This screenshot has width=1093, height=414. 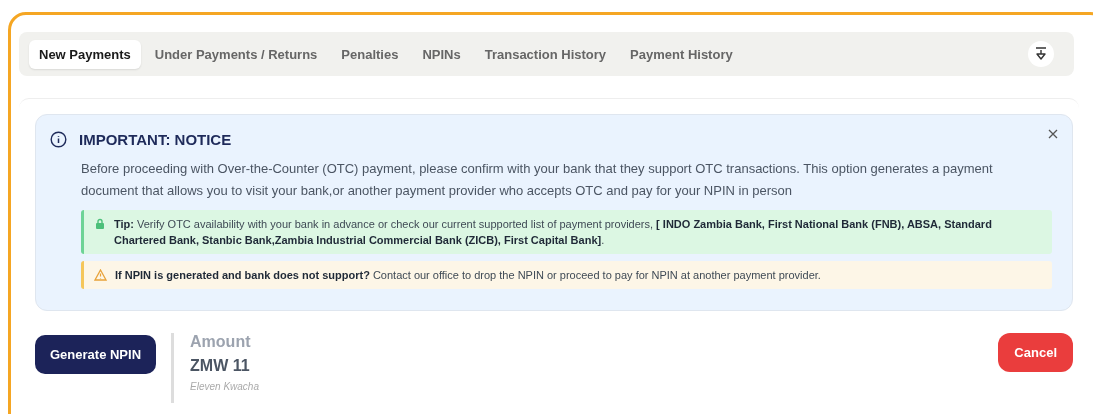 I want to click on close-icon, so click(x=1053, y=134).